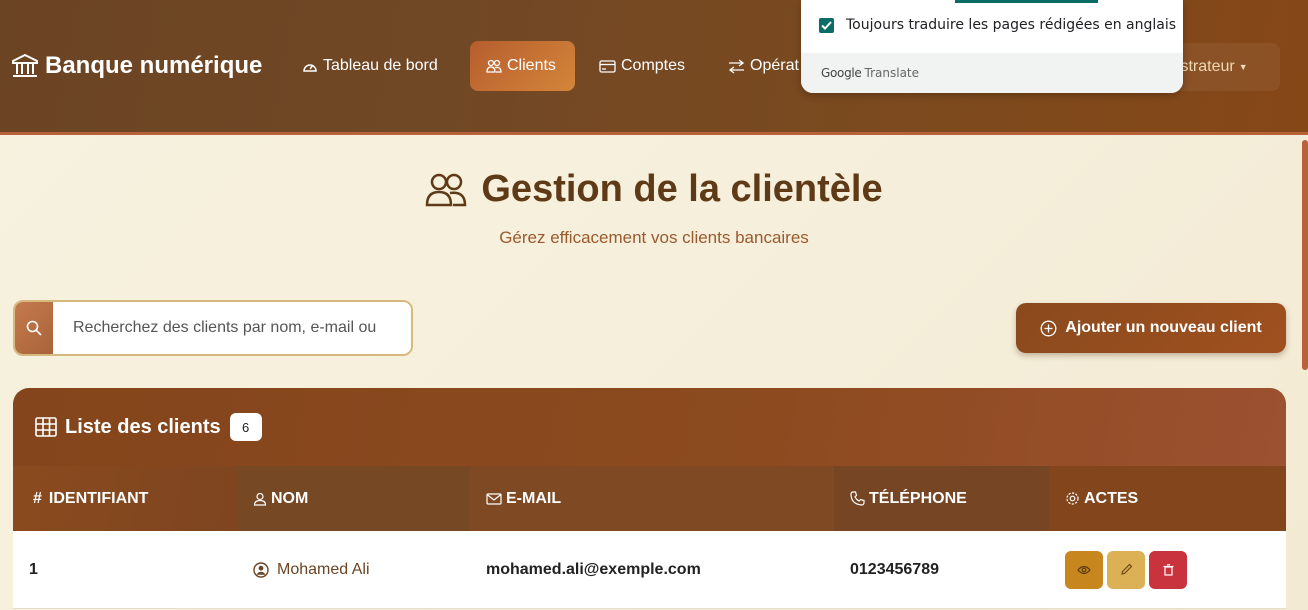  I want to click on cell-actions, so click(1167, 569).